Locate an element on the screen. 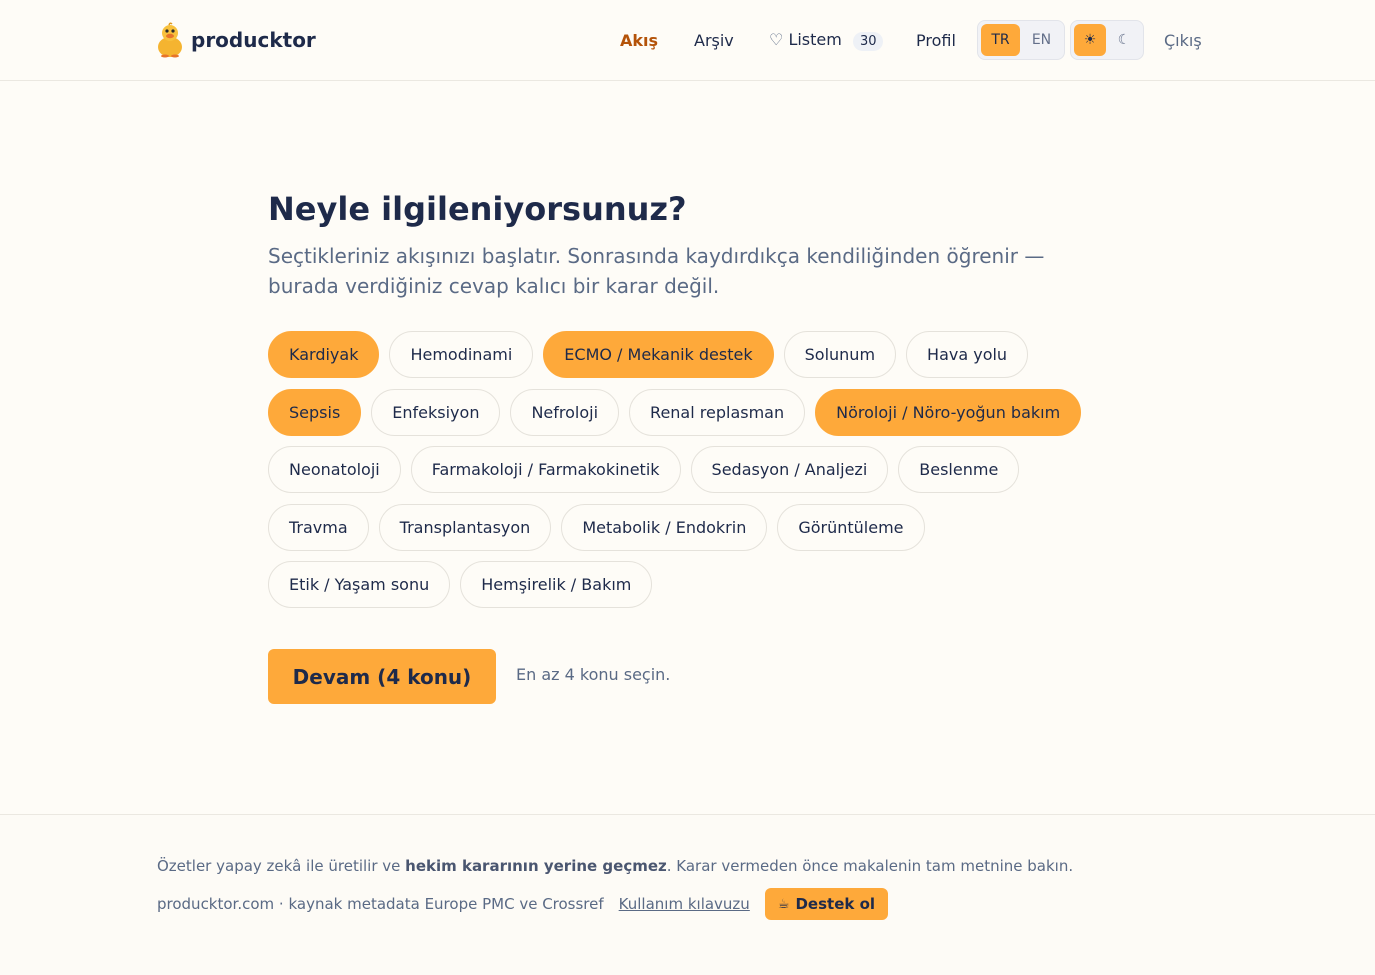  topic-chip: Renal replasman is located at coordinates (717, 412).